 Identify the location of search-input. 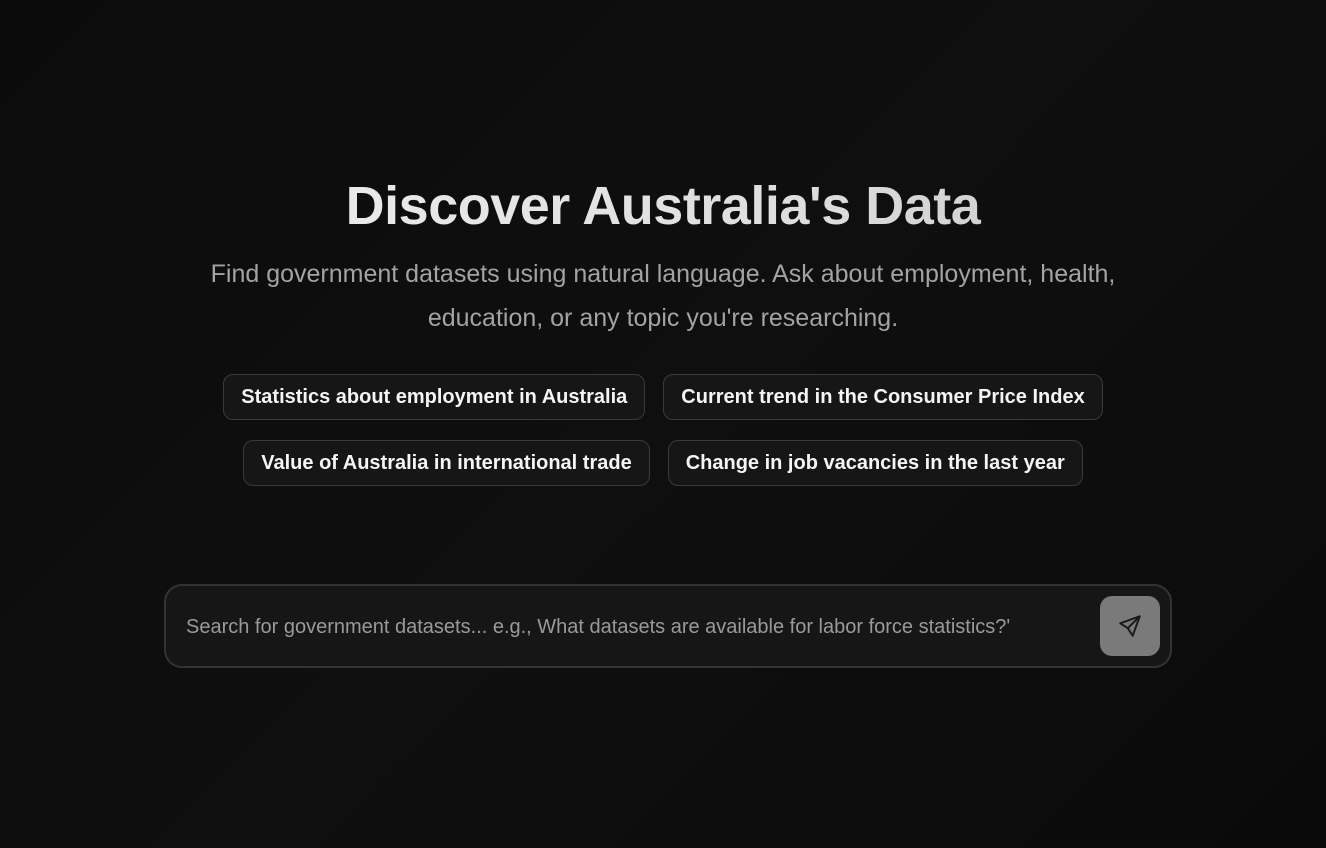
(636, 627).